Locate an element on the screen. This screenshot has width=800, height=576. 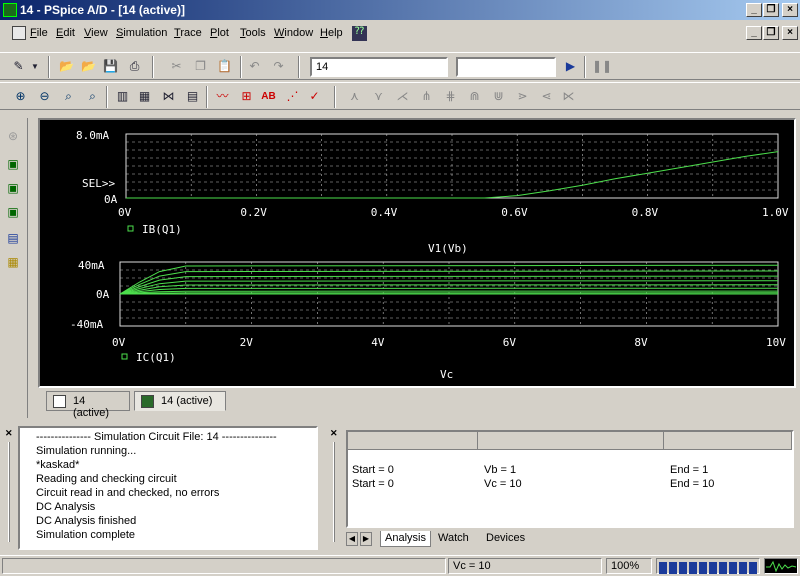
tab-watch: Watch is located at coordinates (453, 539).